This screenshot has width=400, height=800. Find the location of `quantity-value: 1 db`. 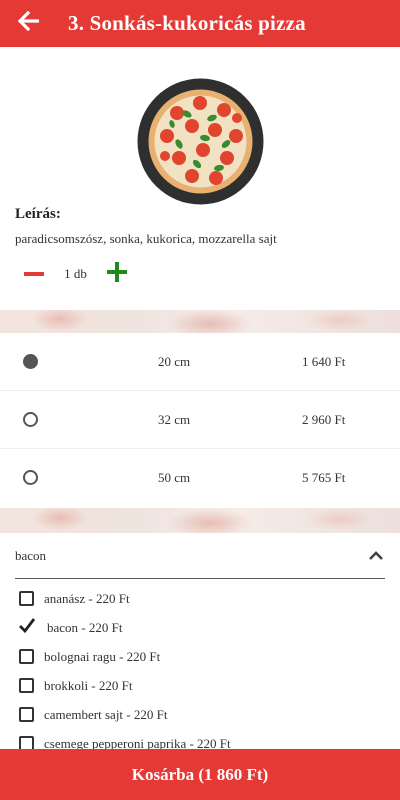

quantity-value: 1 db is located at coordinates (75, 273).